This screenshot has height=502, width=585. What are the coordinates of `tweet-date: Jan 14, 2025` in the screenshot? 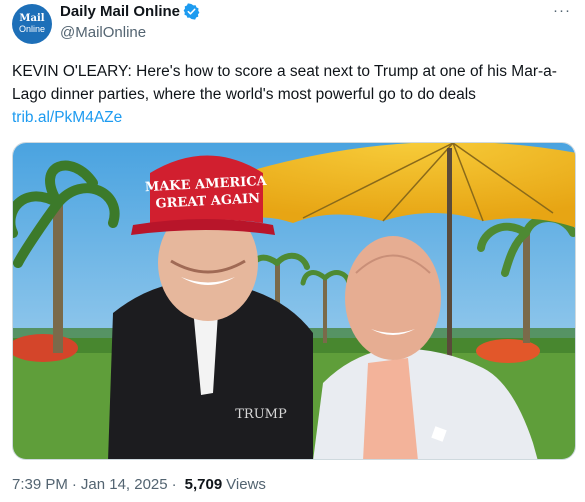 It's located at (124, 484).